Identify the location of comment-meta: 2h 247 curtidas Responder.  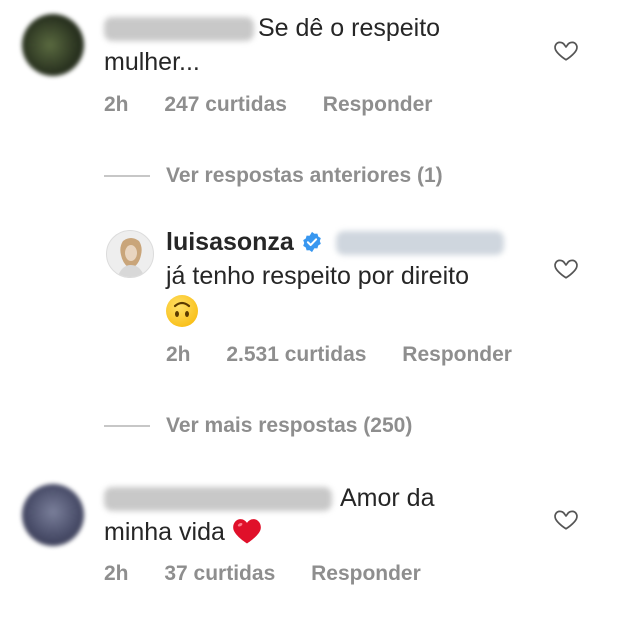
(283, 105).